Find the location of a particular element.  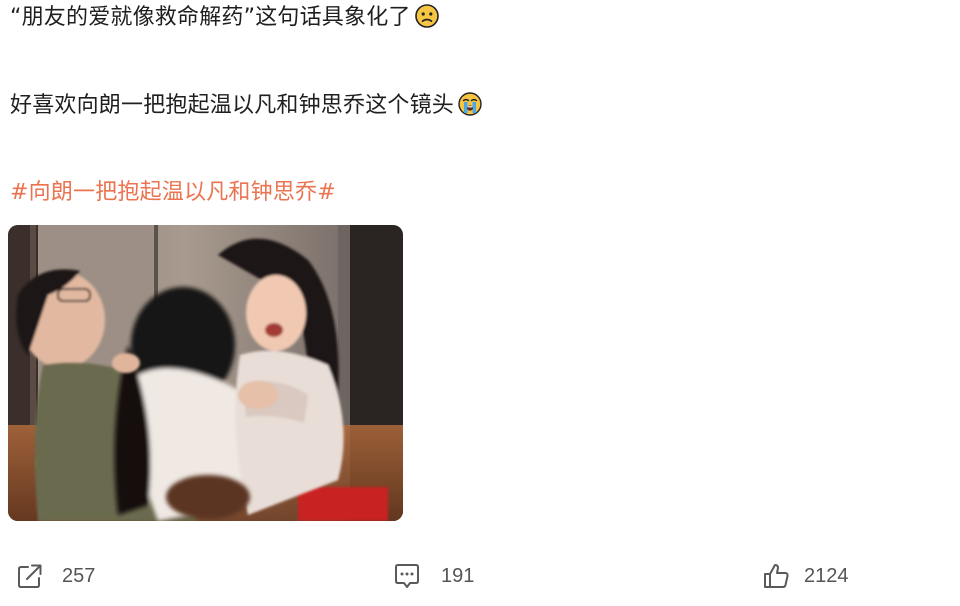

thumbs-up-icon is located at coordinates (776, 576).